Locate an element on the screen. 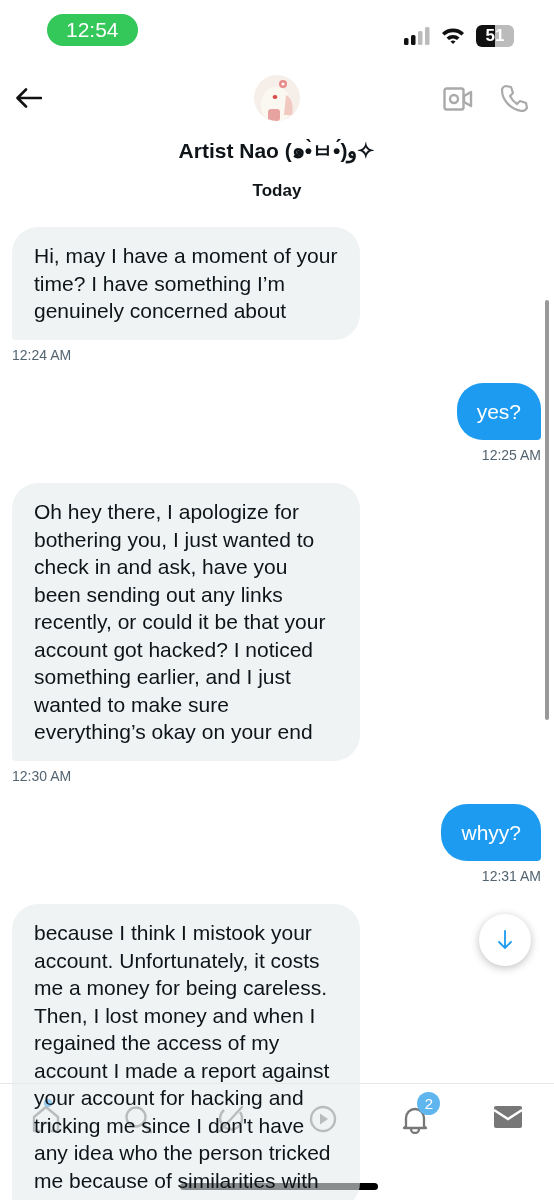 This screenshot has height=1200, width=554. scroll-down-button is located at coordinates (505, 940).